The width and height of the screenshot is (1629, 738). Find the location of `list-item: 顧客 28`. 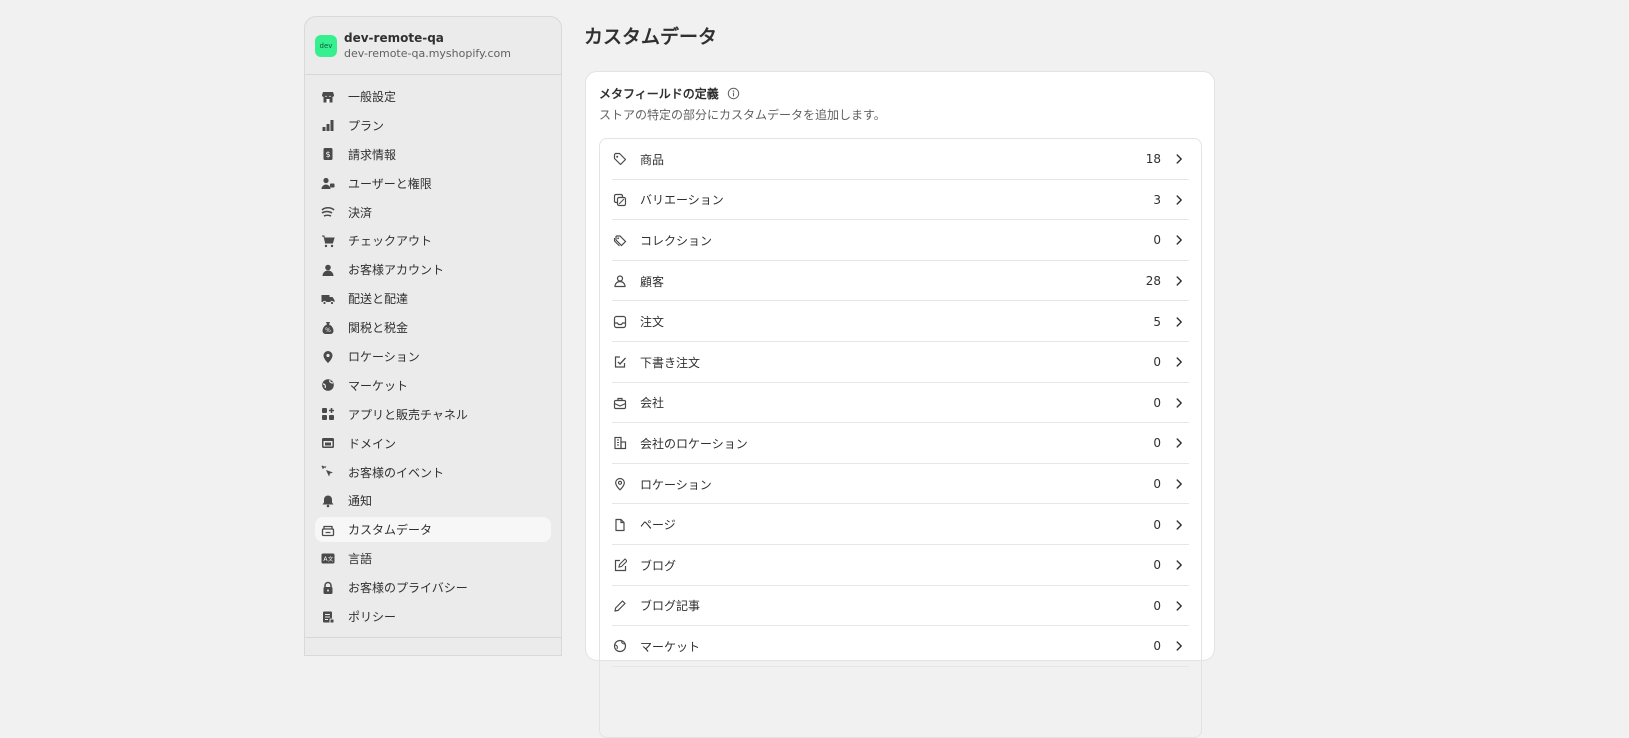

list-item: 顧客 28 is located at coordinates (900, 281).